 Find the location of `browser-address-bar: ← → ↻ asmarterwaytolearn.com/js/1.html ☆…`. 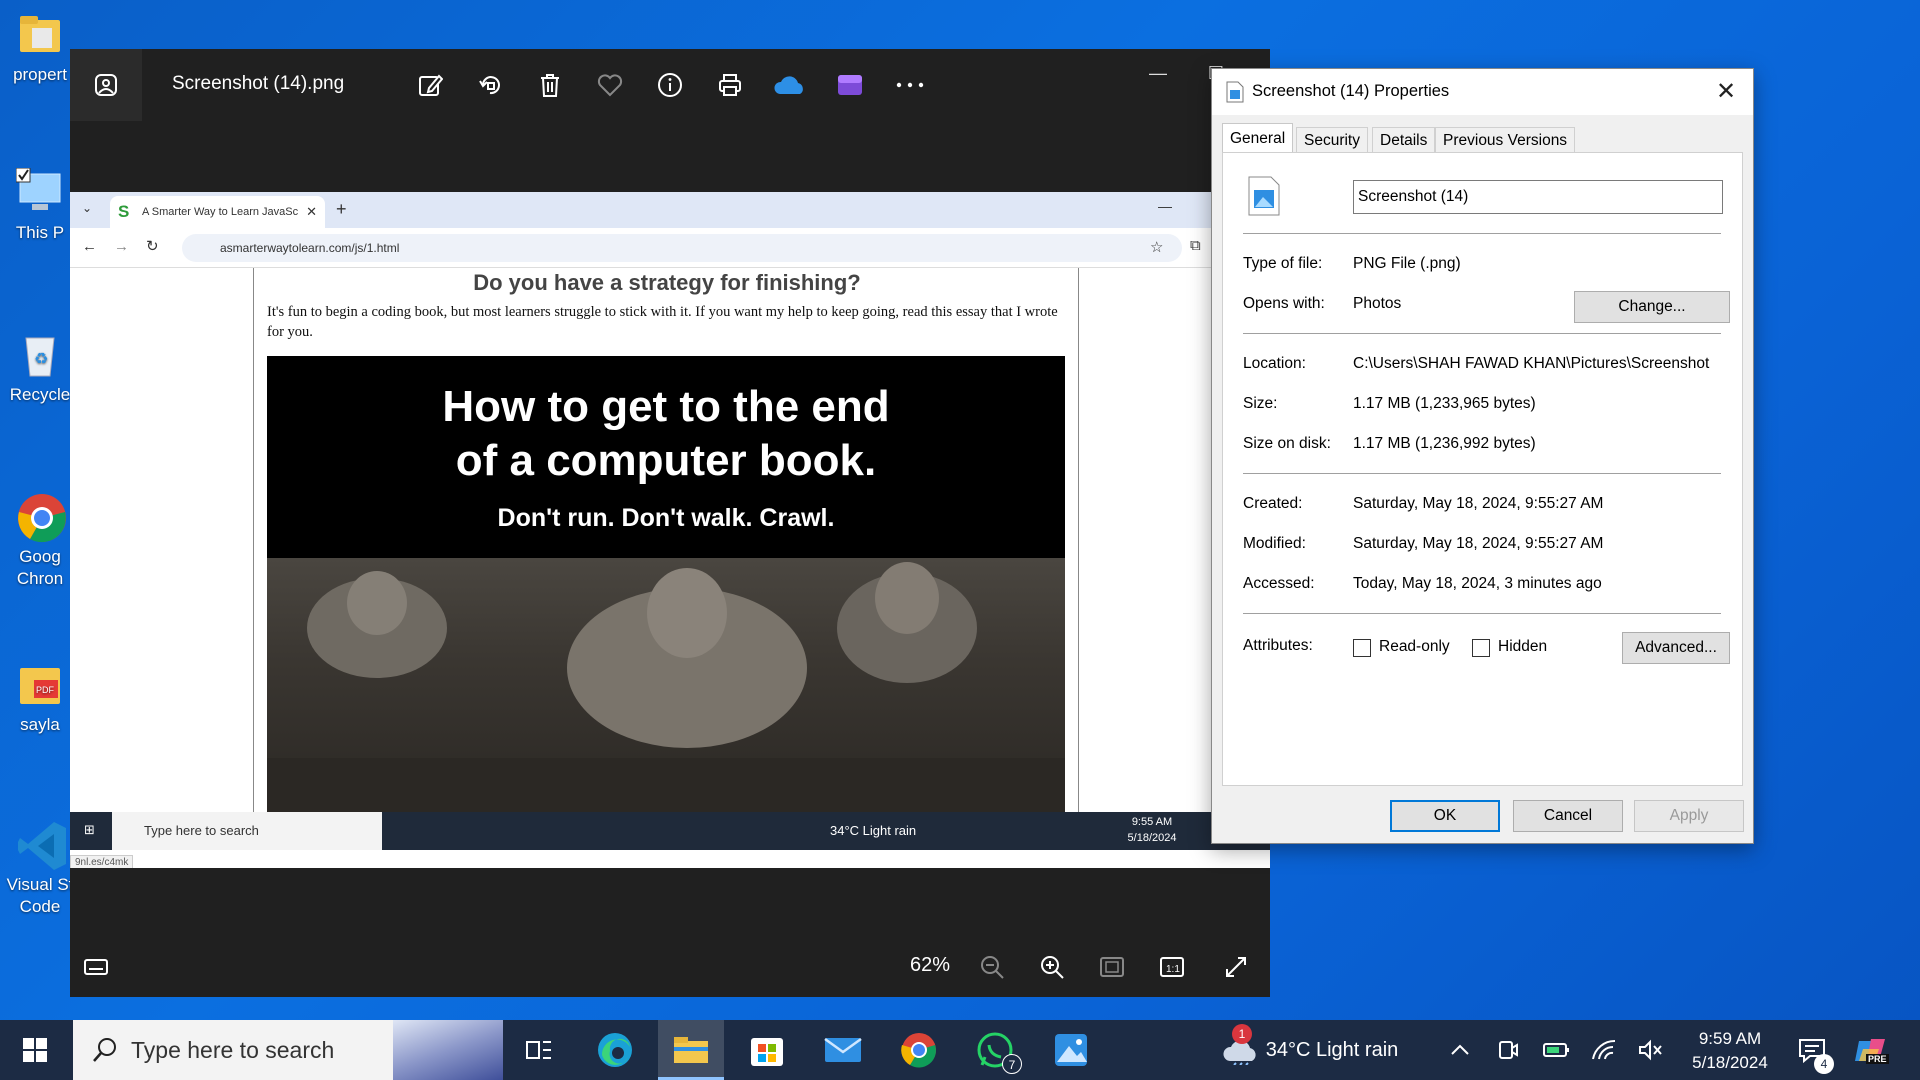

browser-address-bar: ← → ↻ asmarterwaytolearn.com/js/1.html ☆… is located at coordinates (670, 248).